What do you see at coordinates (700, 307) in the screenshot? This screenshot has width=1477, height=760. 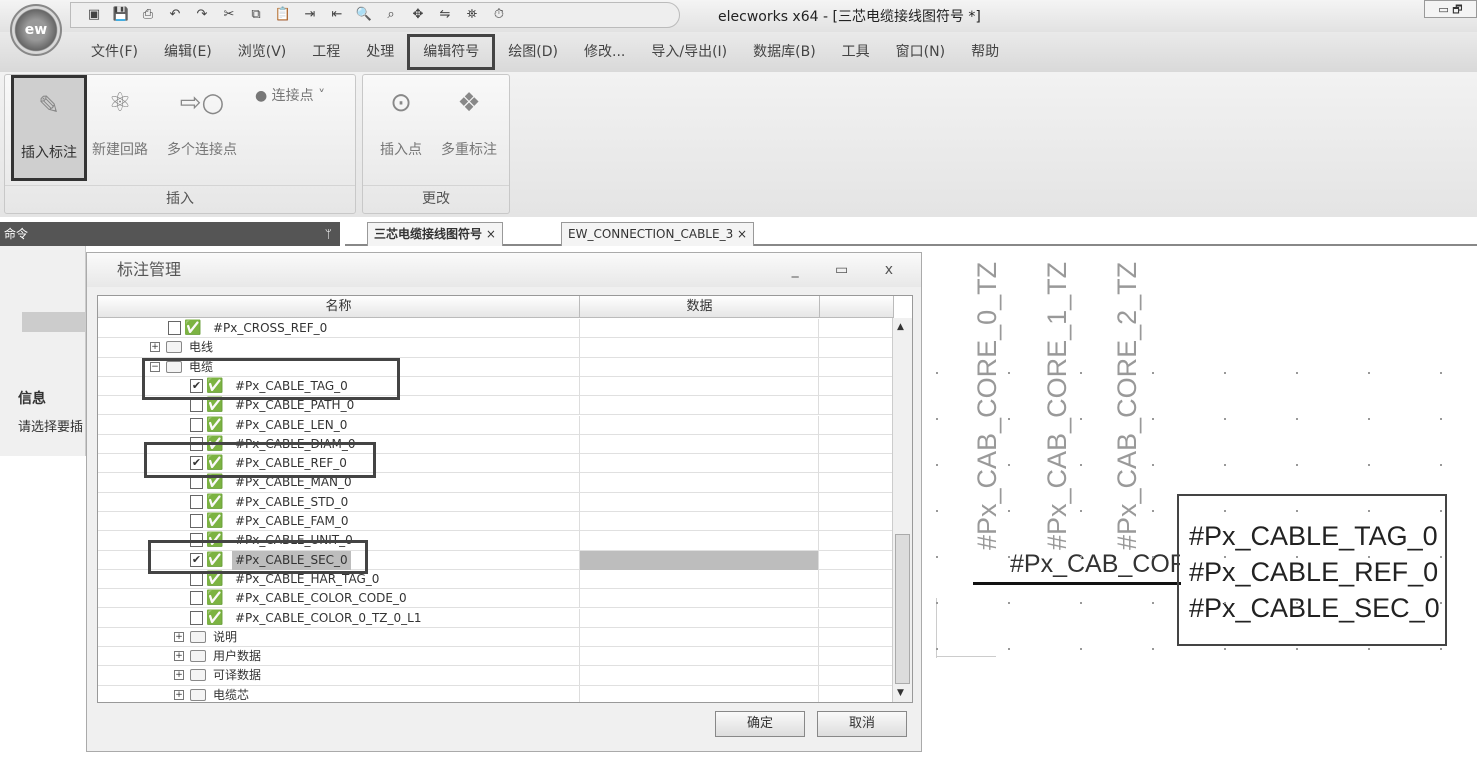 I see `column-header-data: 数据` at bounding box center [700, 307].